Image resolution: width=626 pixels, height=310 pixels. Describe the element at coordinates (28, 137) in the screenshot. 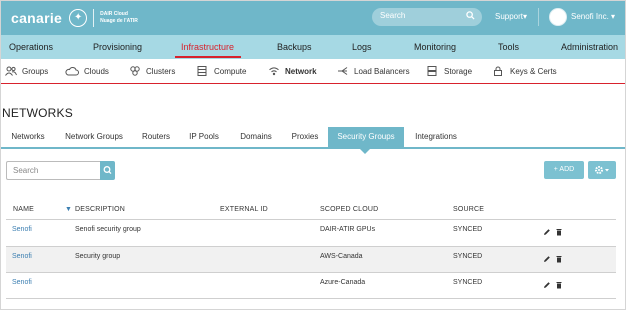

I see `tab-networks: Networks` at that location.